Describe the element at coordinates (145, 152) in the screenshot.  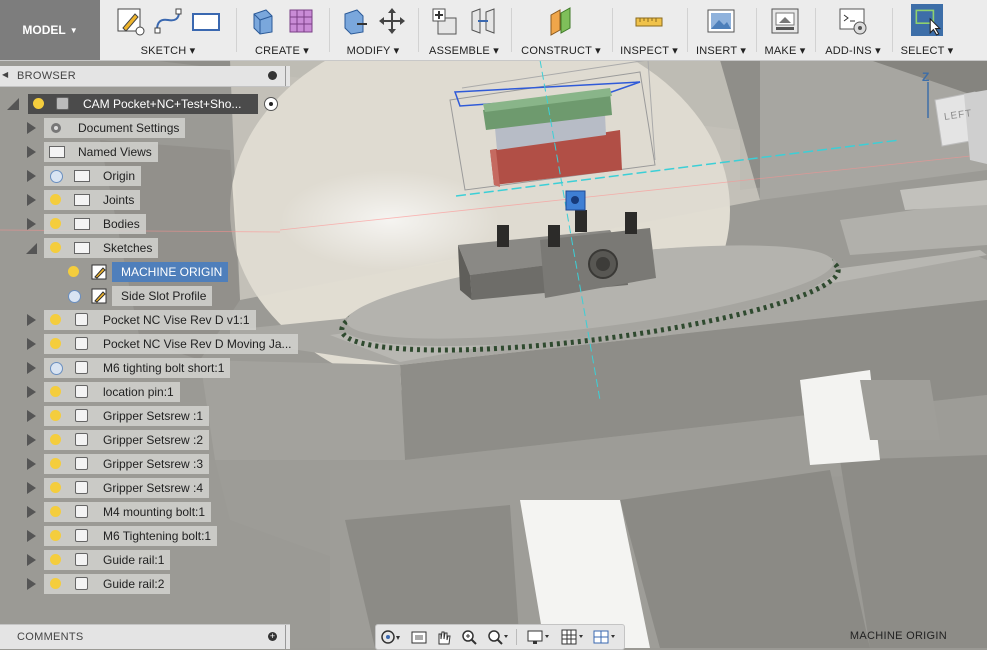
I see `tree-item-named-views: Named Views` at that location.